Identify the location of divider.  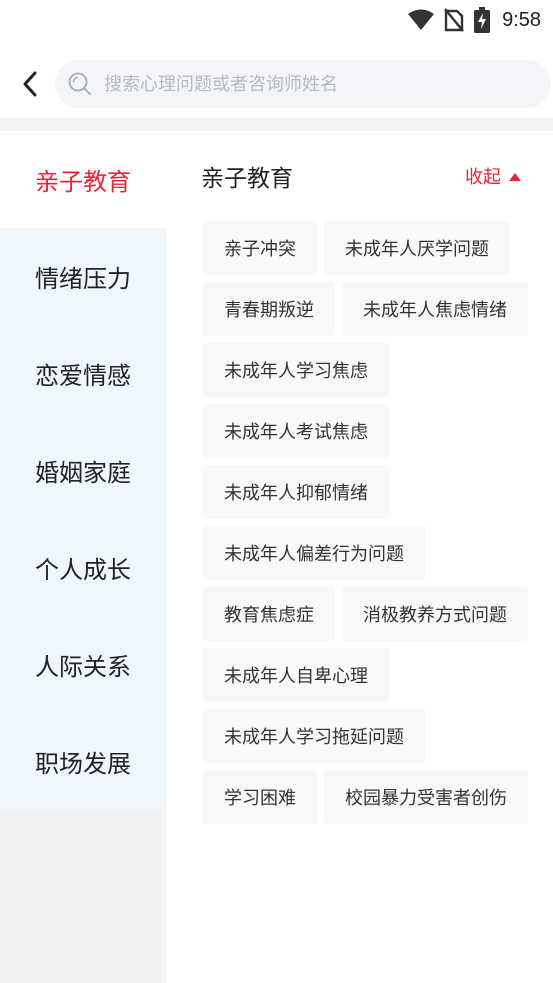
(276, 124).